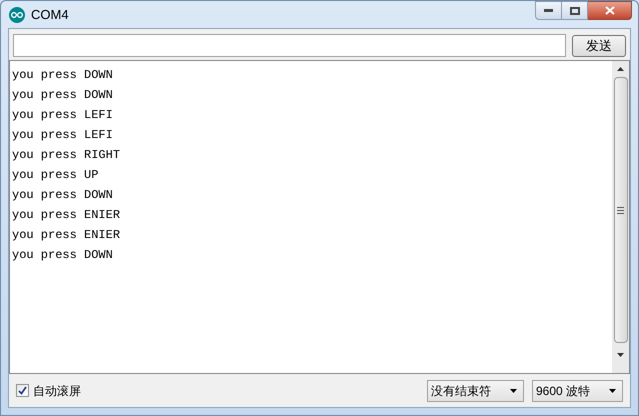  Describe the element at coordinates (620, 355) in the screenshot. I see `scroll-down-icon` at that location.